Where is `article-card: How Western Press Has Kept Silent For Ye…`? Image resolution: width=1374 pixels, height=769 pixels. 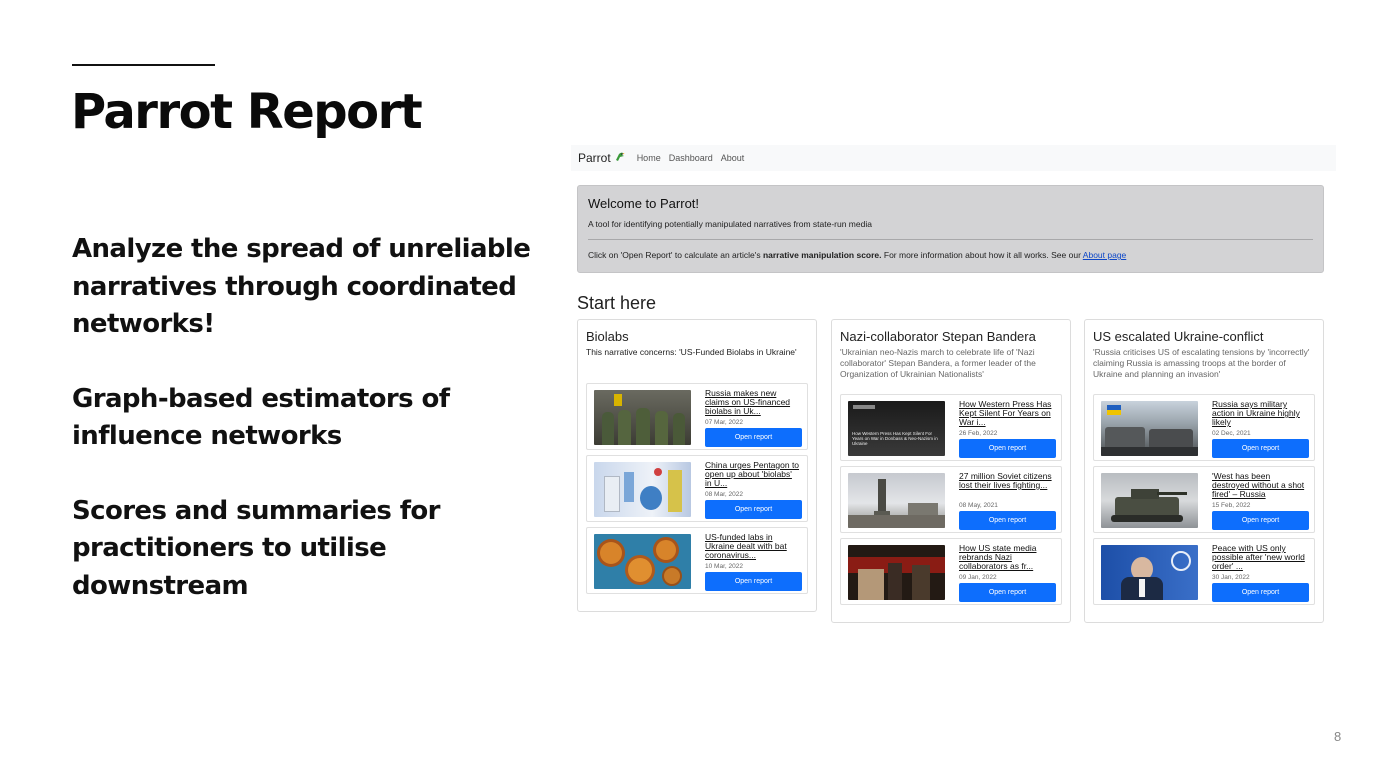 article-card: How Western Press Has Kept Silent For Ye… is located at coordinates (951, 427).